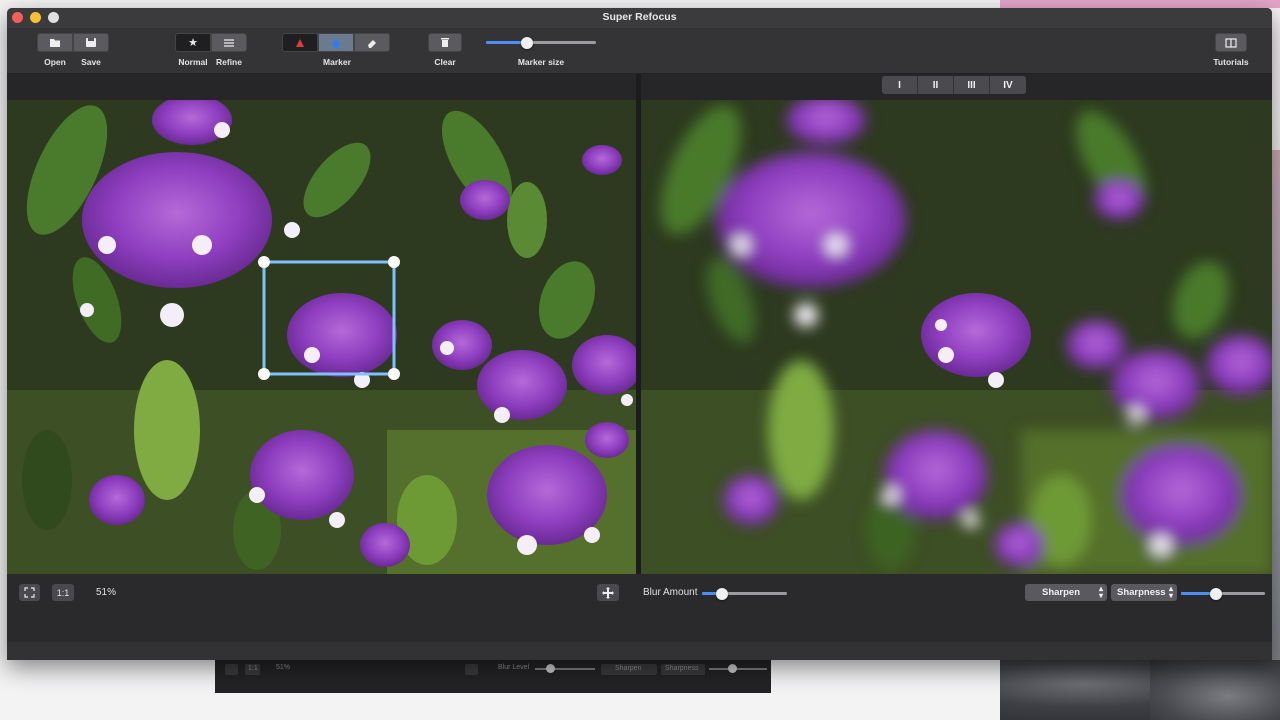 This screenshot has width=1280, height=720. Describe the element at coordinates (565, 669) in the screenshot. I see `background-blur-track` at that location.